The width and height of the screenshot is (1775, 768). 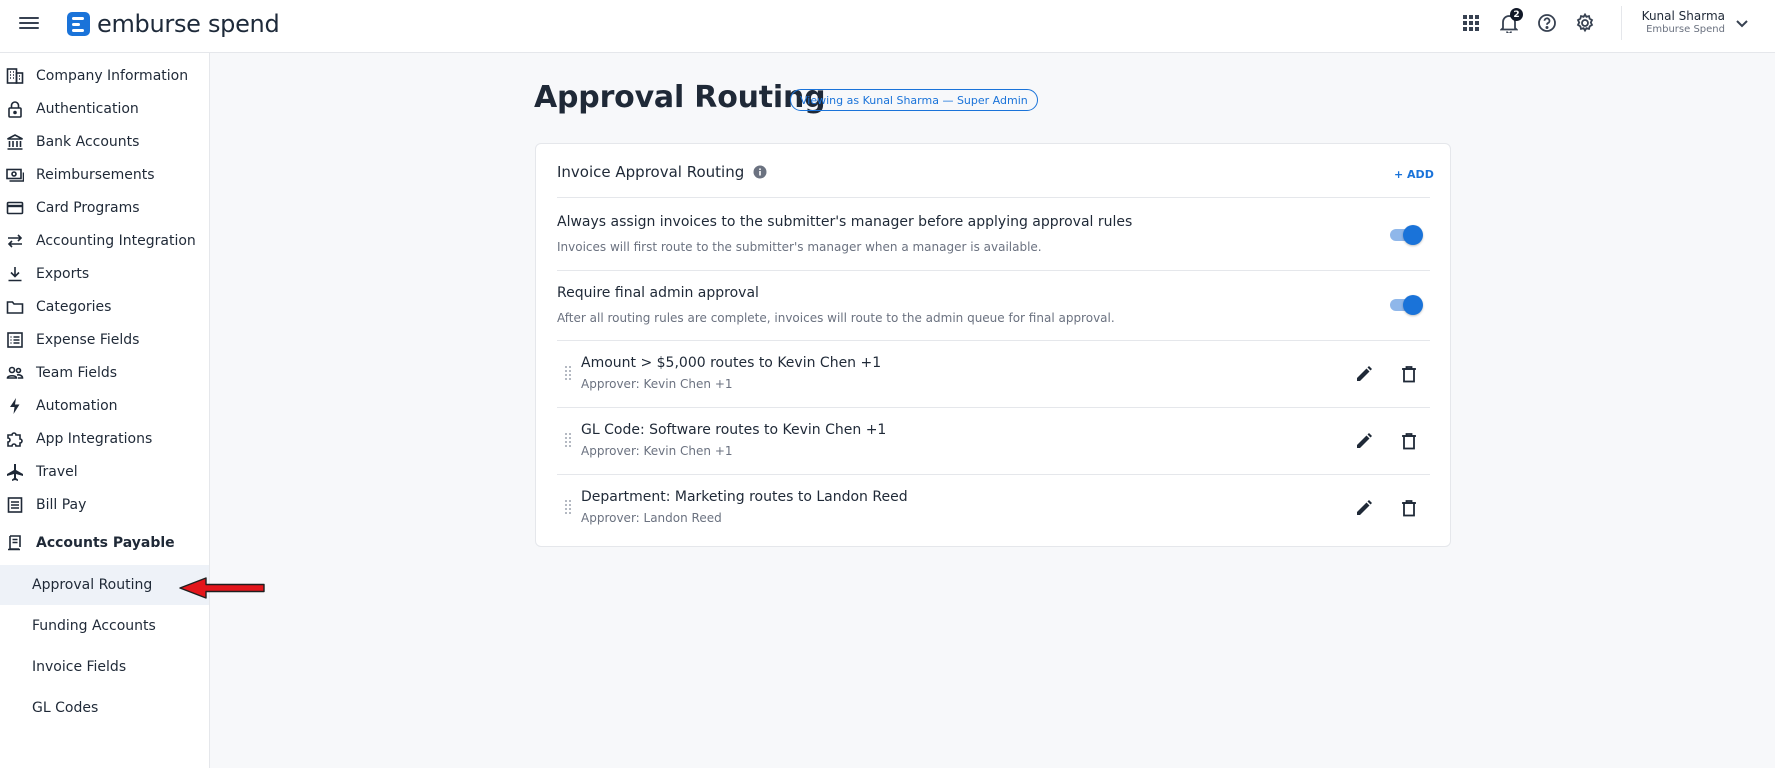 I want to click on sidebar-item-label: Categories, so click(x=74, y=307).